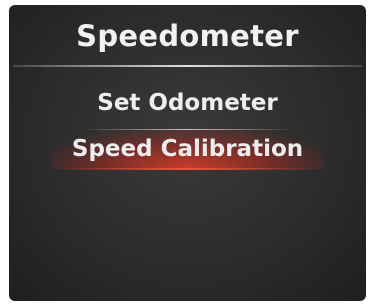  Describe the element at coordinates (187, 66) in the screenshot. I see `title-divider` at that location.